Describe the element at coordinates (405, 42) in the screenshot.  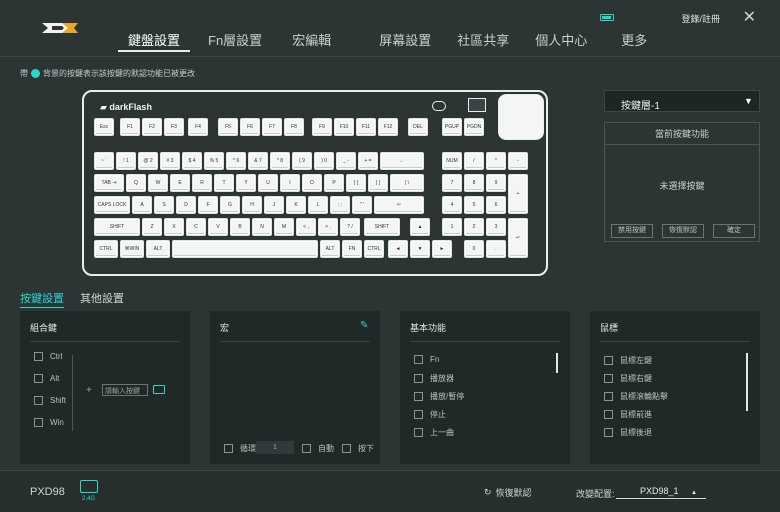
I see `nav-screen: 屏幕設置` at that location.